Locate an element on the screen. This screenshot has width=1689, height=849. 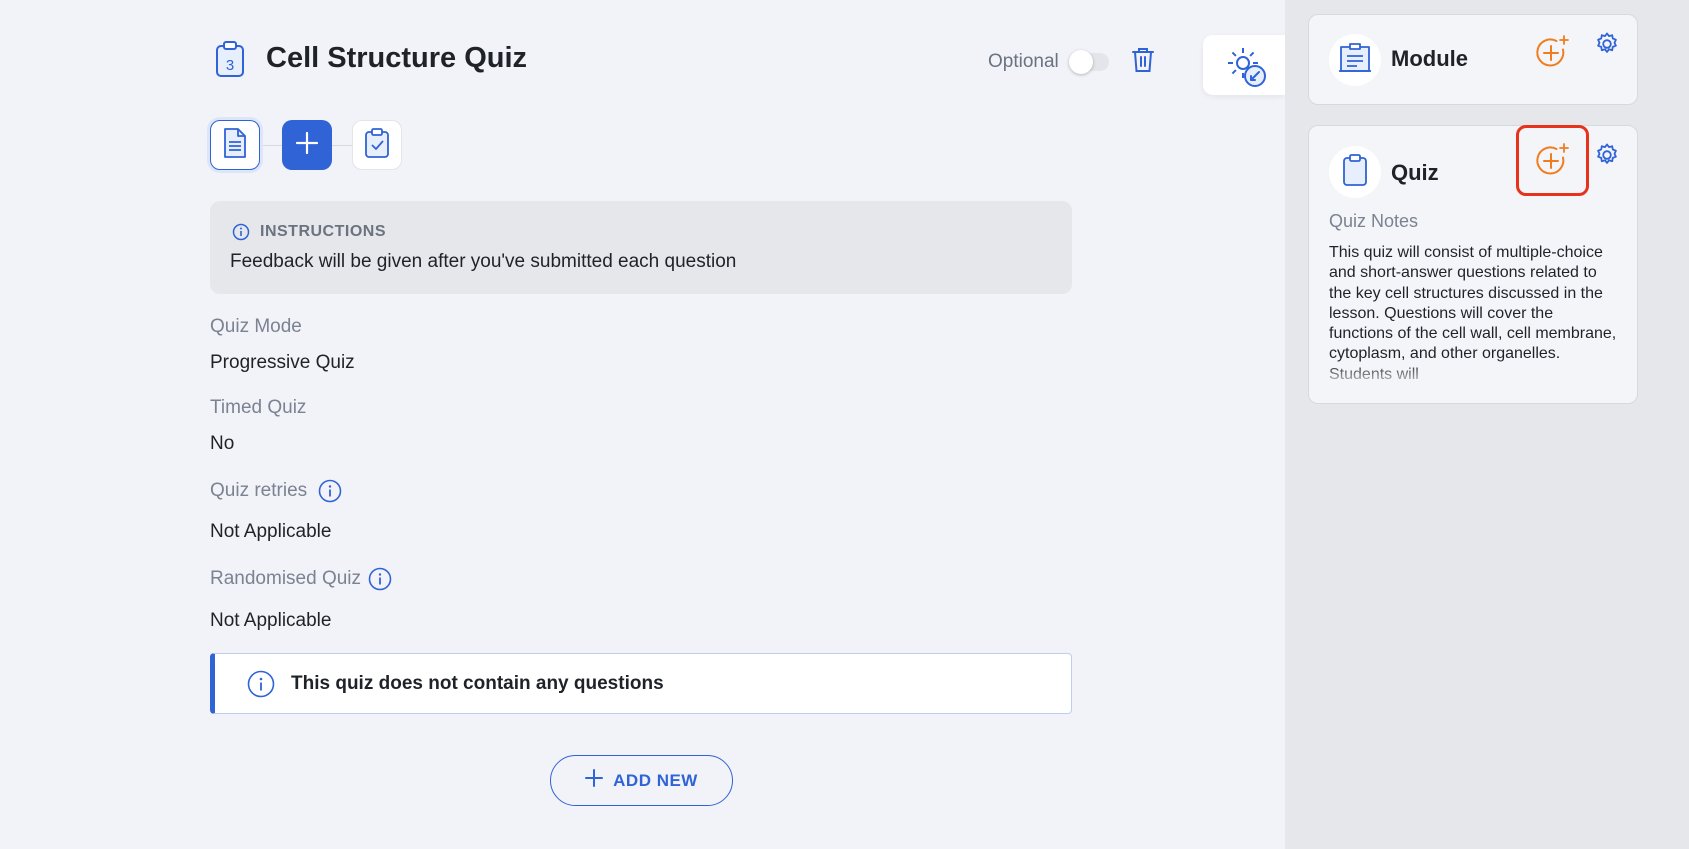
step-add-button is located at coordinates (307, 145).